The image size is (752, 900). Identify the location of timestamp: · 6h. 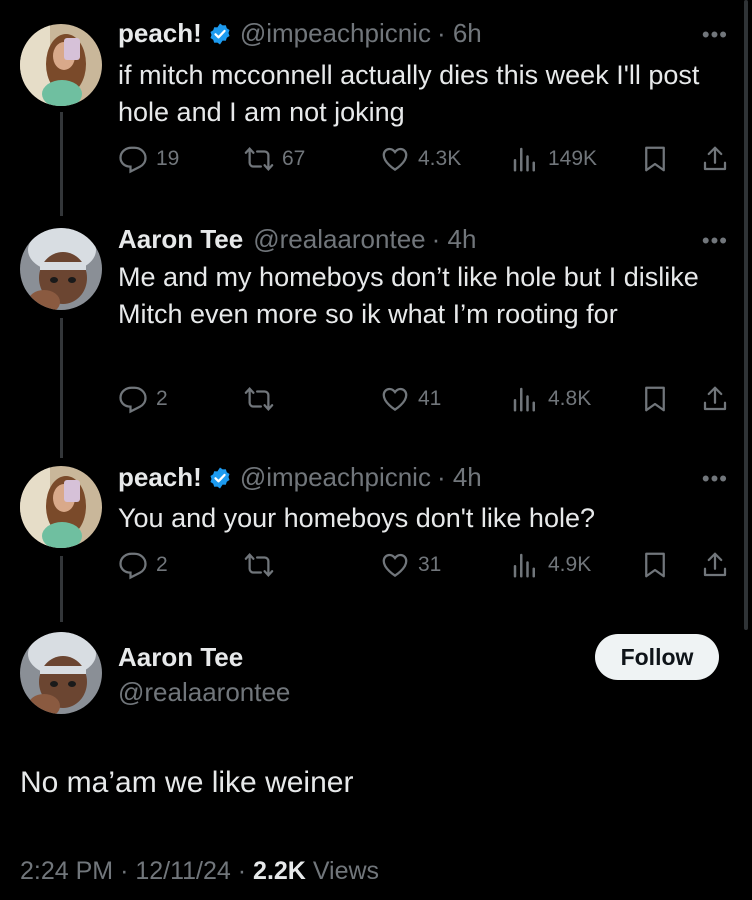
(459, 33).